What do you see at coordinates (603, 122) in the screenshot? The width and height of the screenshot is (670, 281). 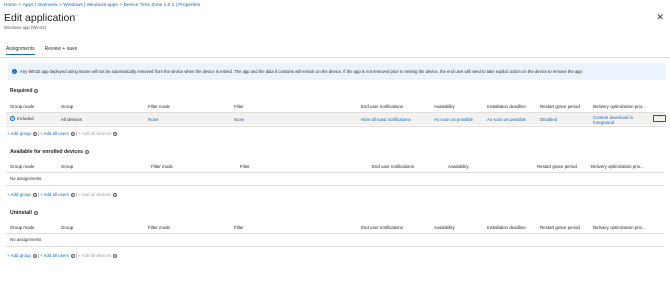 I see `cell-delivery-optimization-link-line2: foreground` at bounding box center [603, 122].